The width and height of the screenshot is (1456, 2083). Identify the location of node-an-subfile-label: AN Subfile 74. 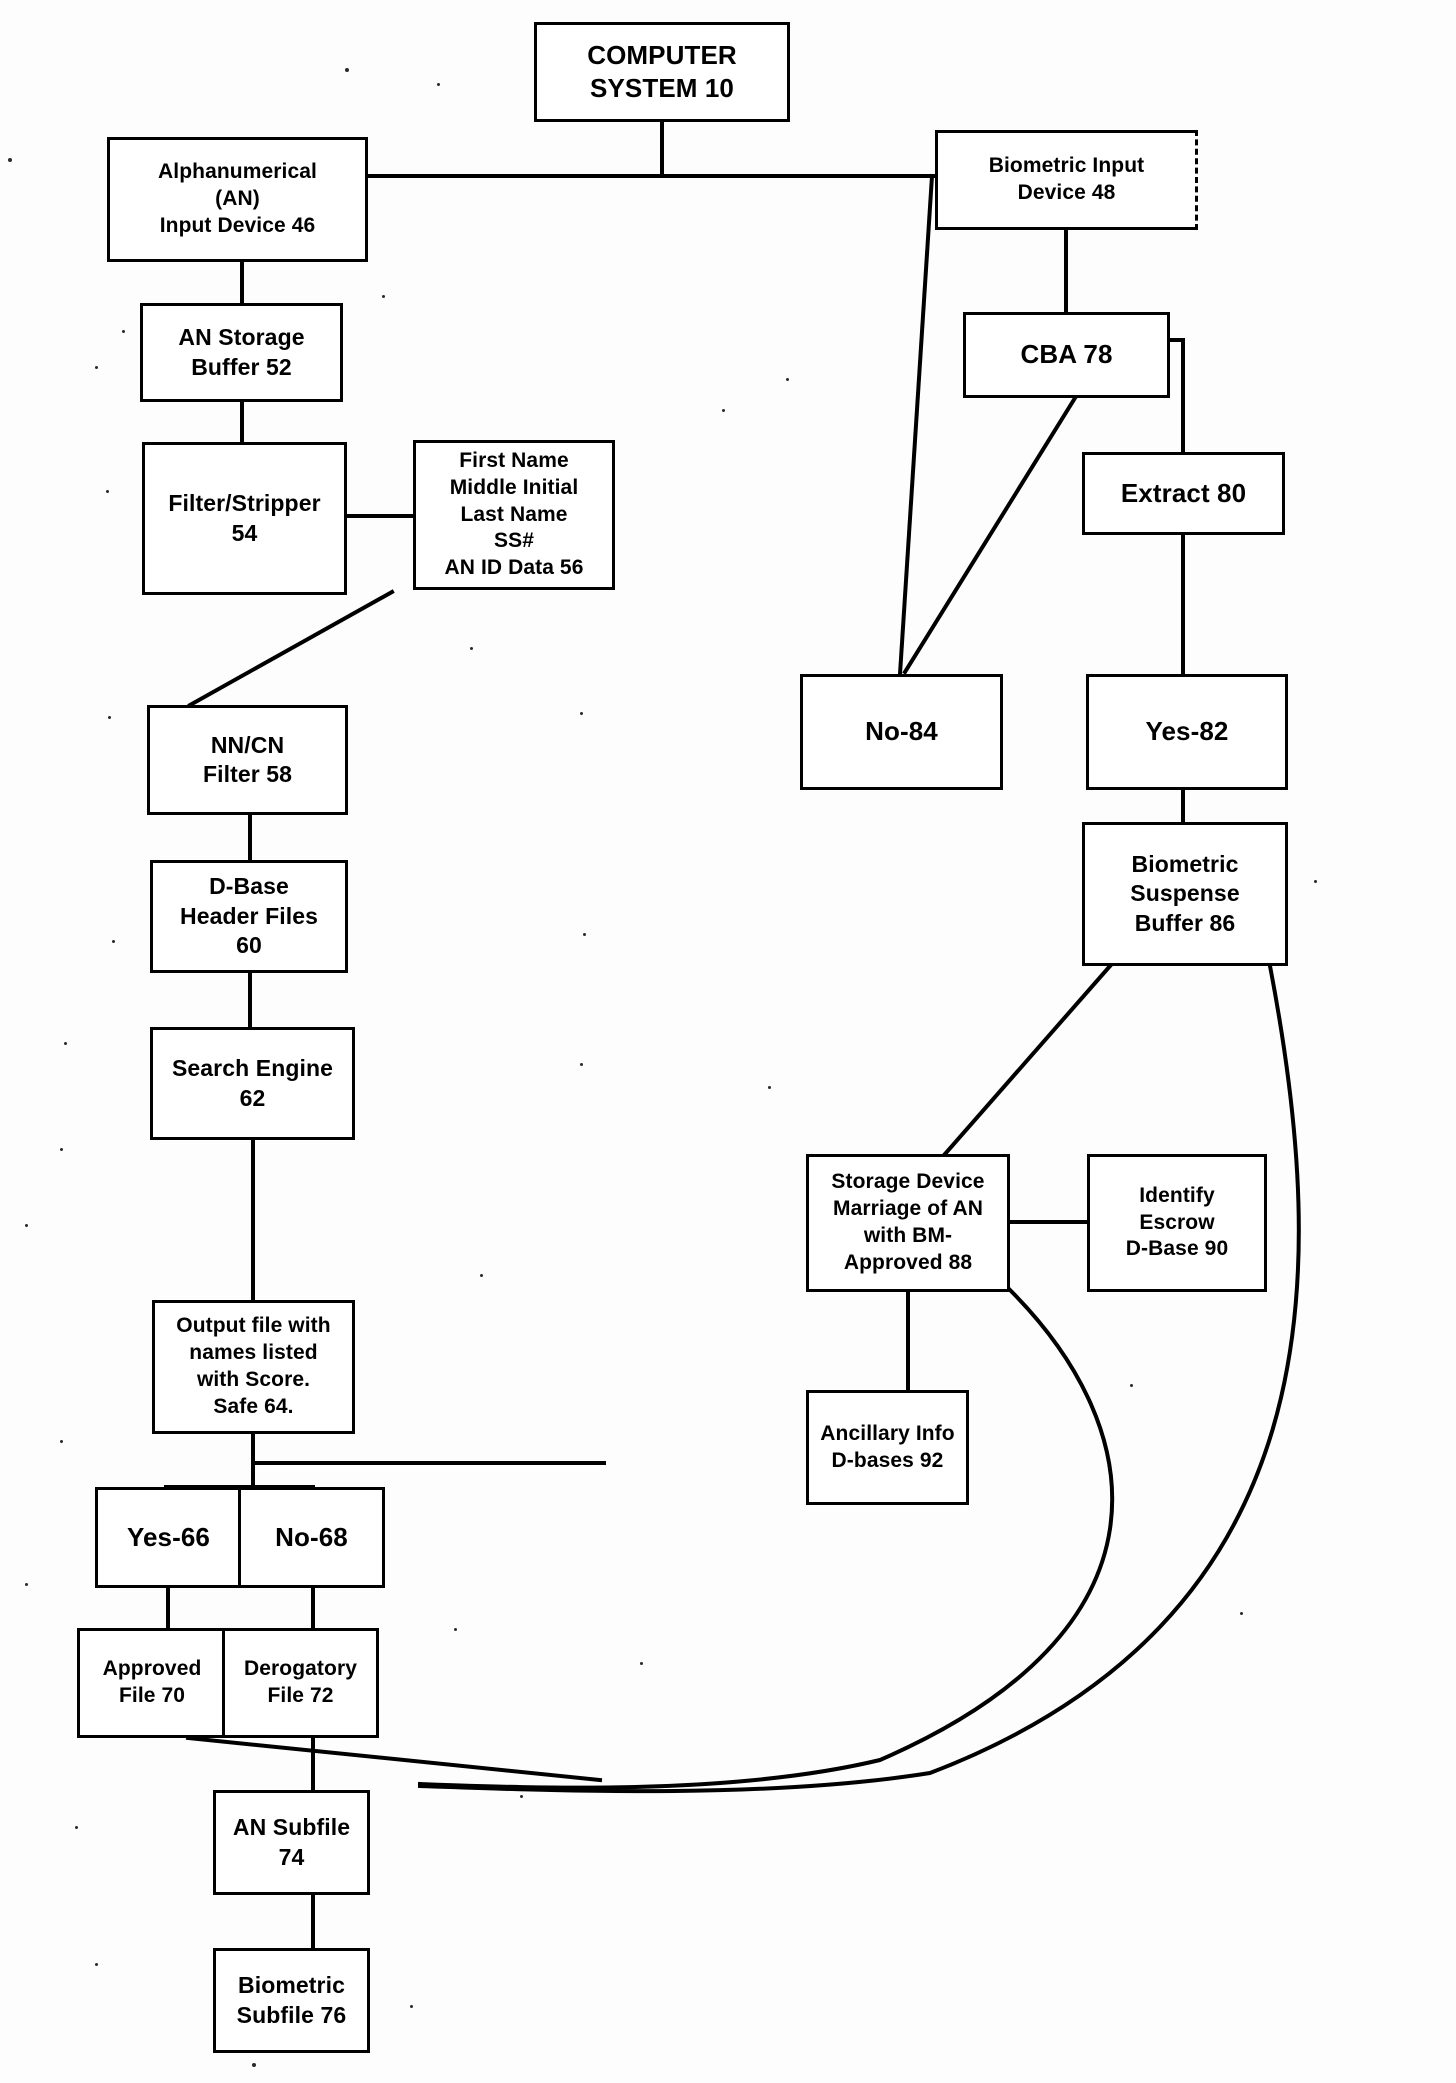
(291, 1842).